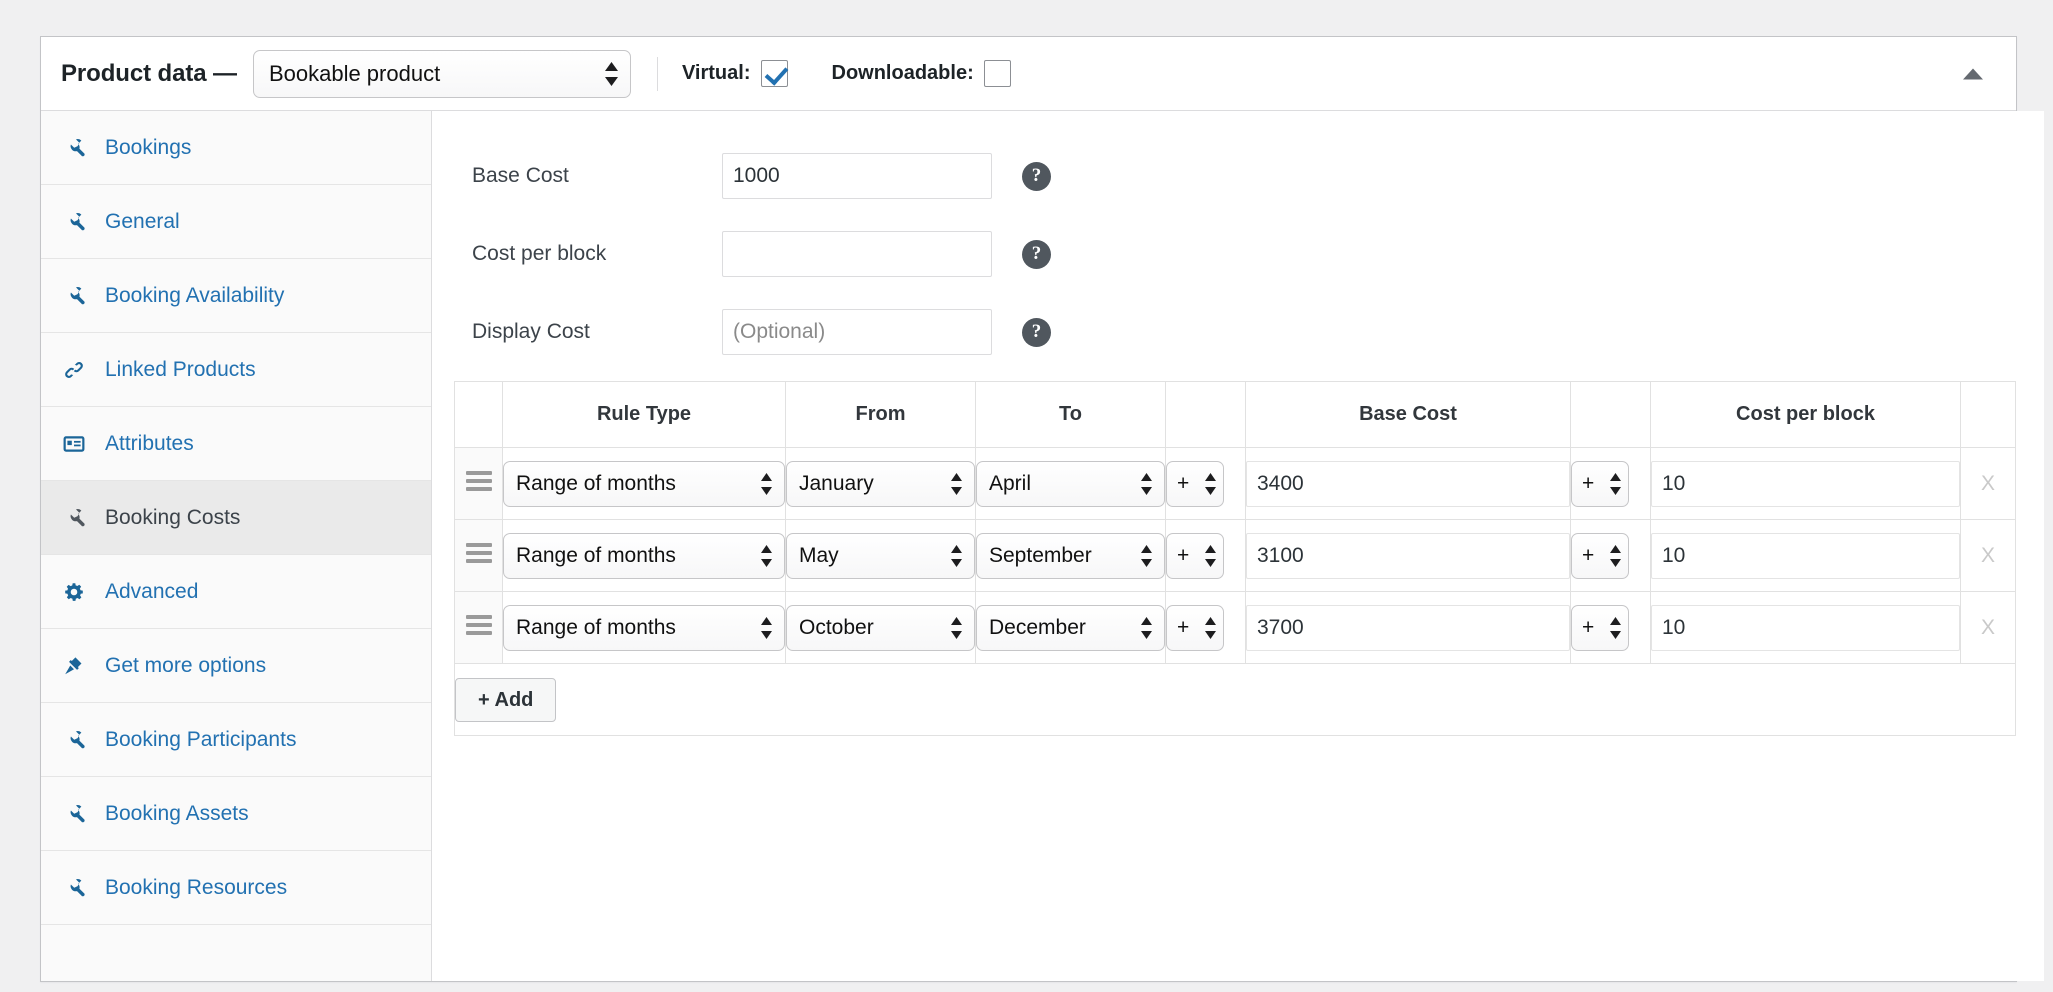 The height and width of the screenshot is (992, 2053). I want to click on sidebar-item-booking-availability: Booking Availability, so click(236, 296).